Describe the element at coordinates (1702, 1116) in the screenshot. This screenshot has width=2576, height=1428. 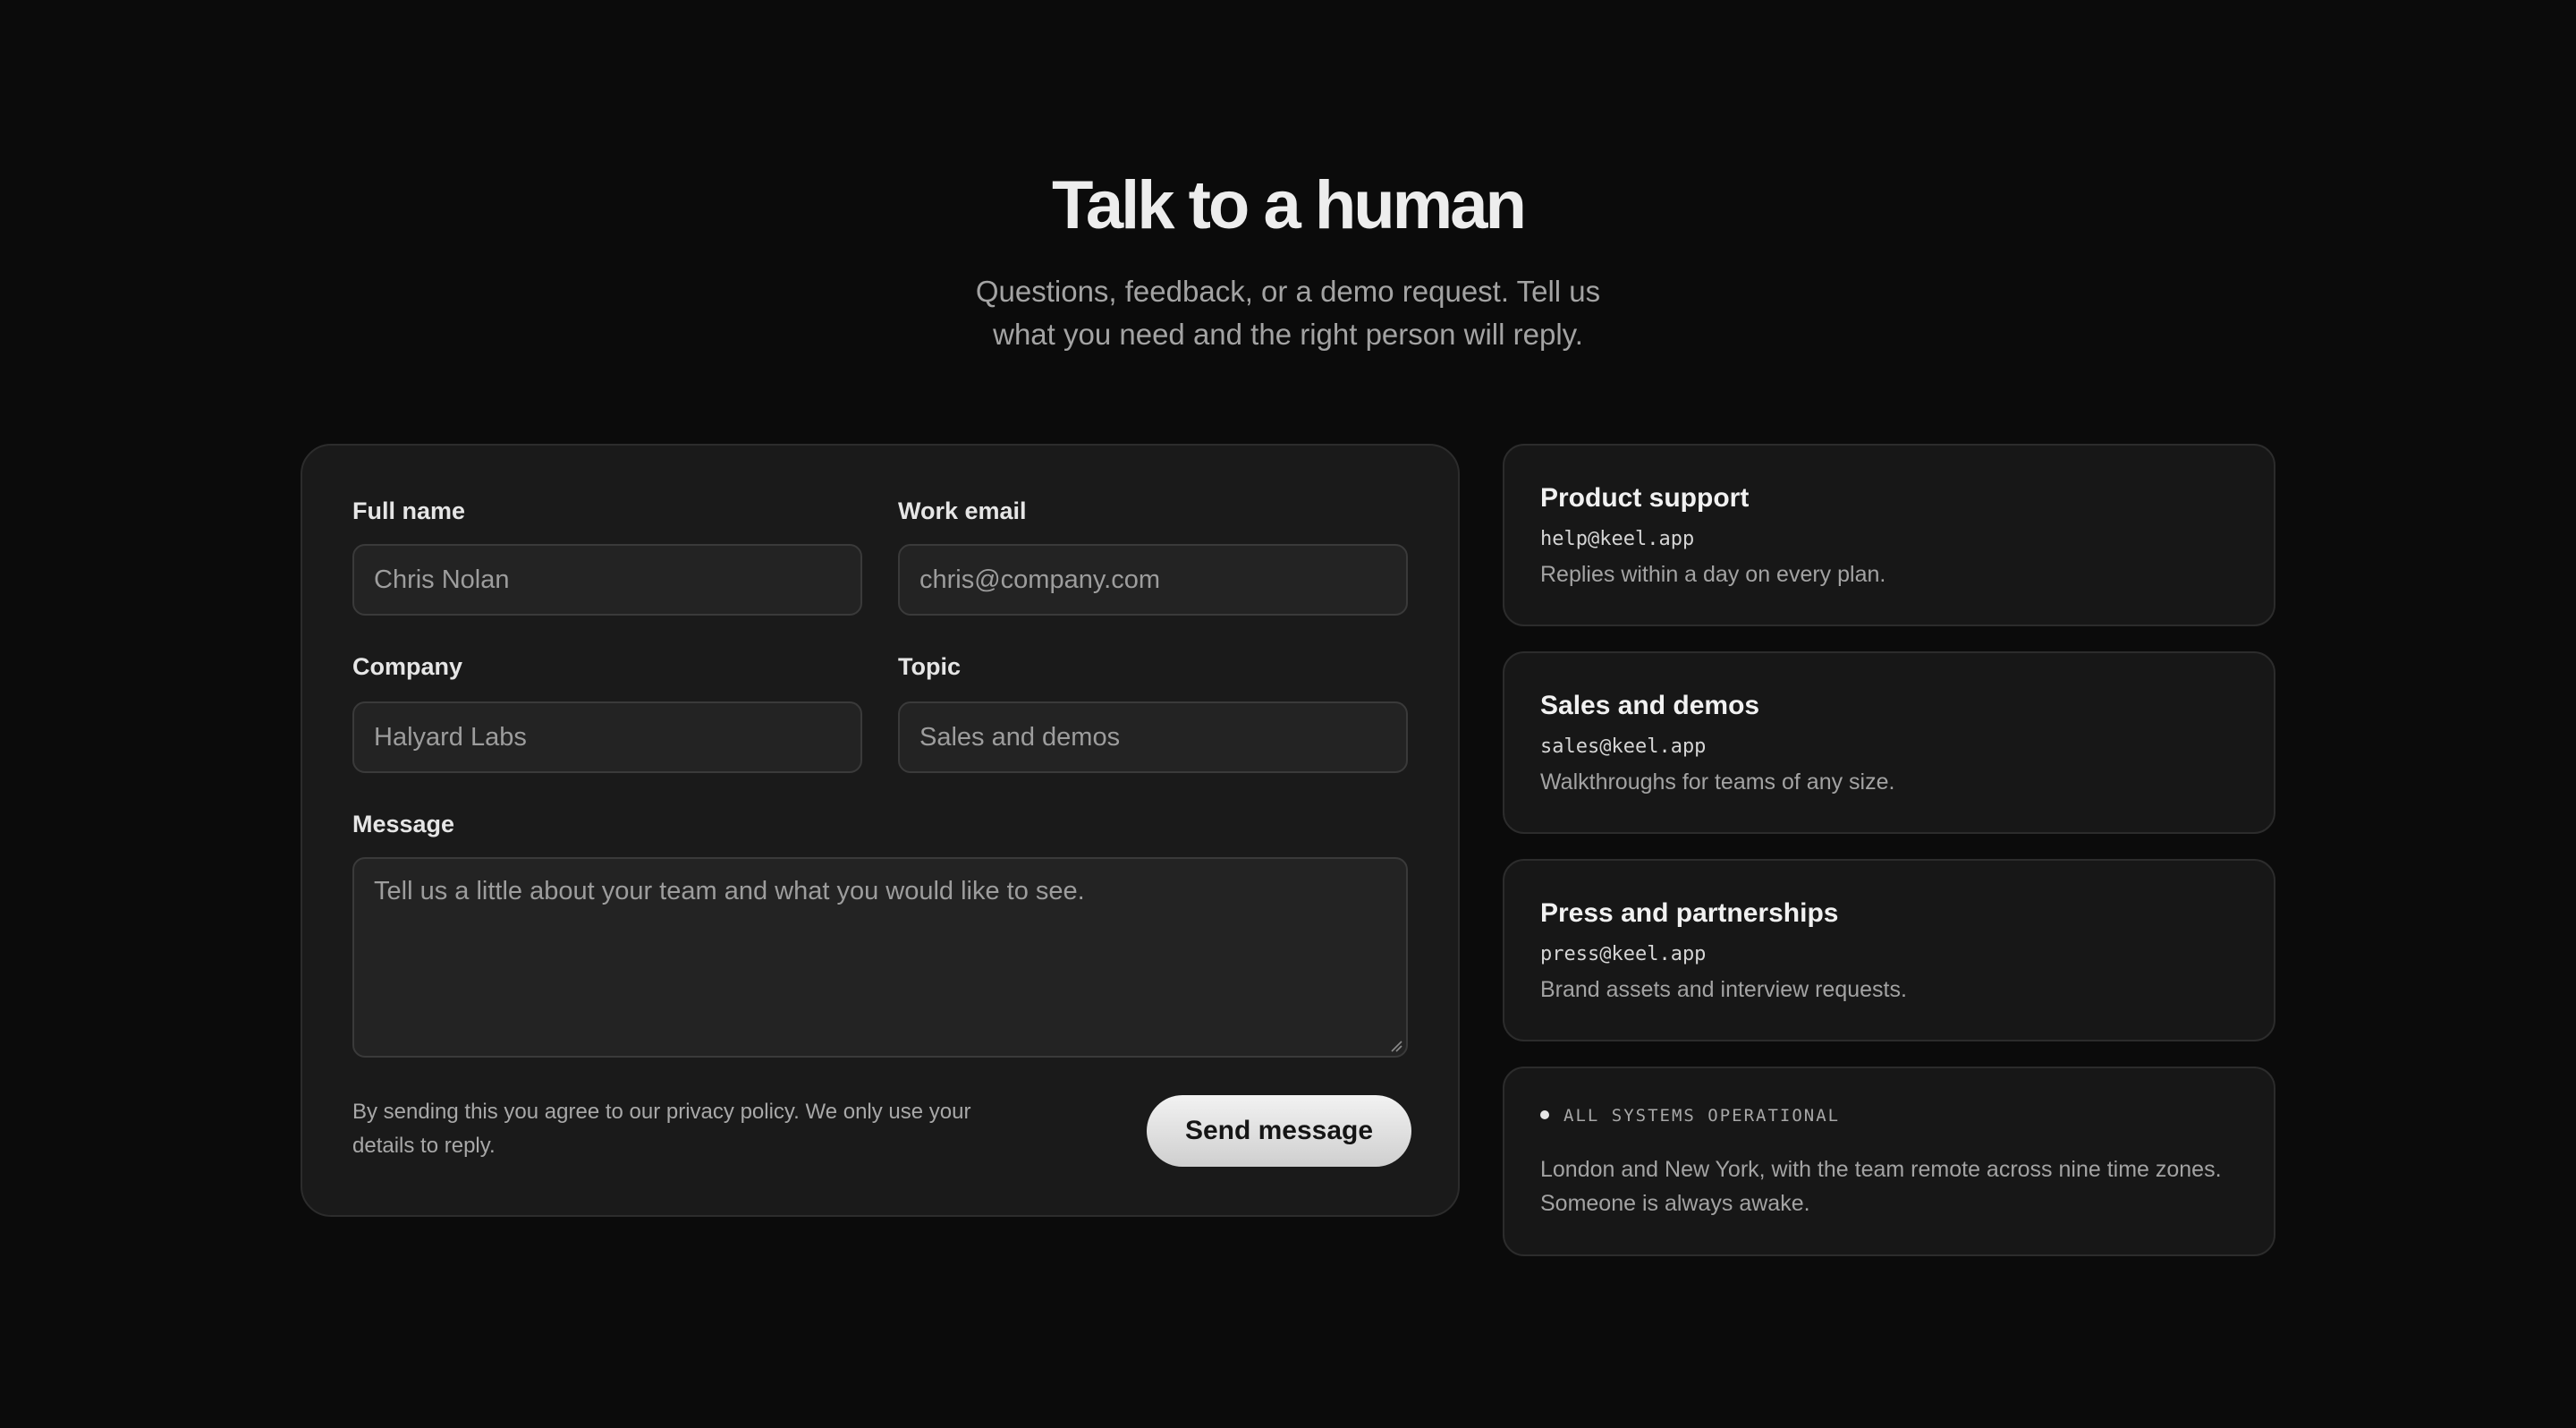
I see `status-label: ALL SYSTEMS OPERATIONAL` at that location.